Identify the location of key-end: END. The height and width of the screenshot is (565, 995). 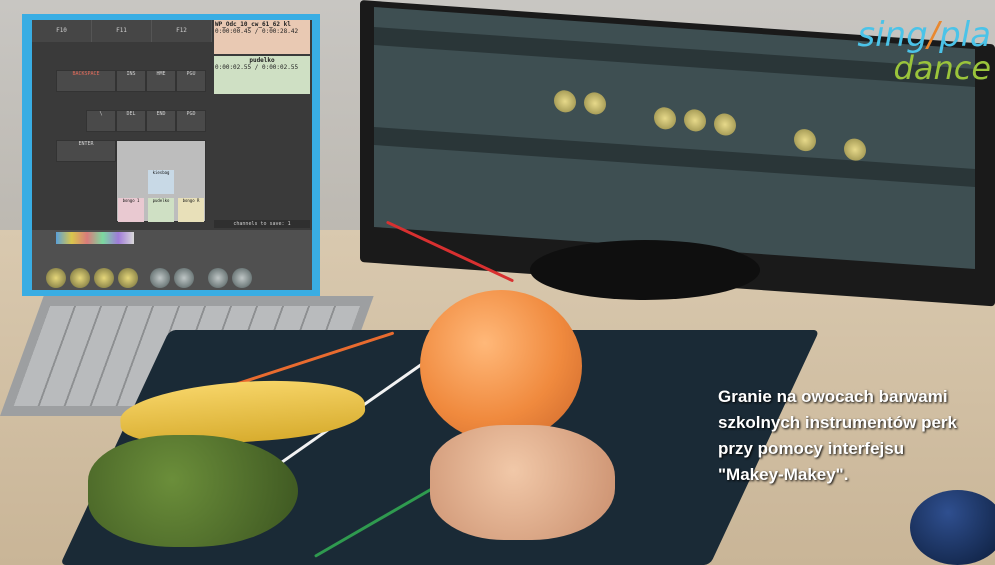
(161, 121).